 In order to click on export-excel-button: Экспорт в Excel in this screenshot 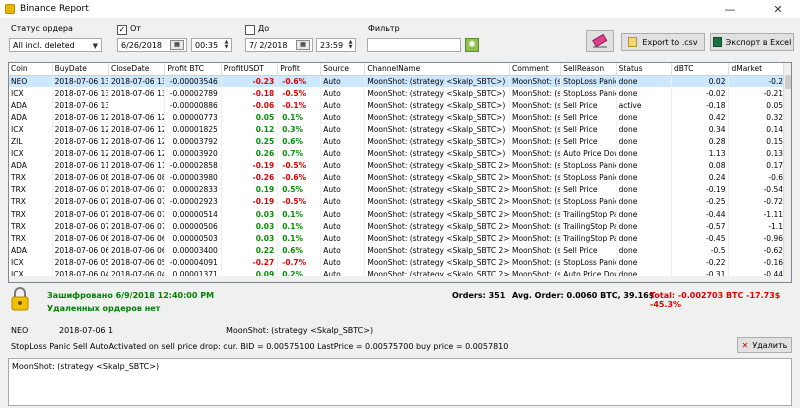, I will do `click(752, 42)`.